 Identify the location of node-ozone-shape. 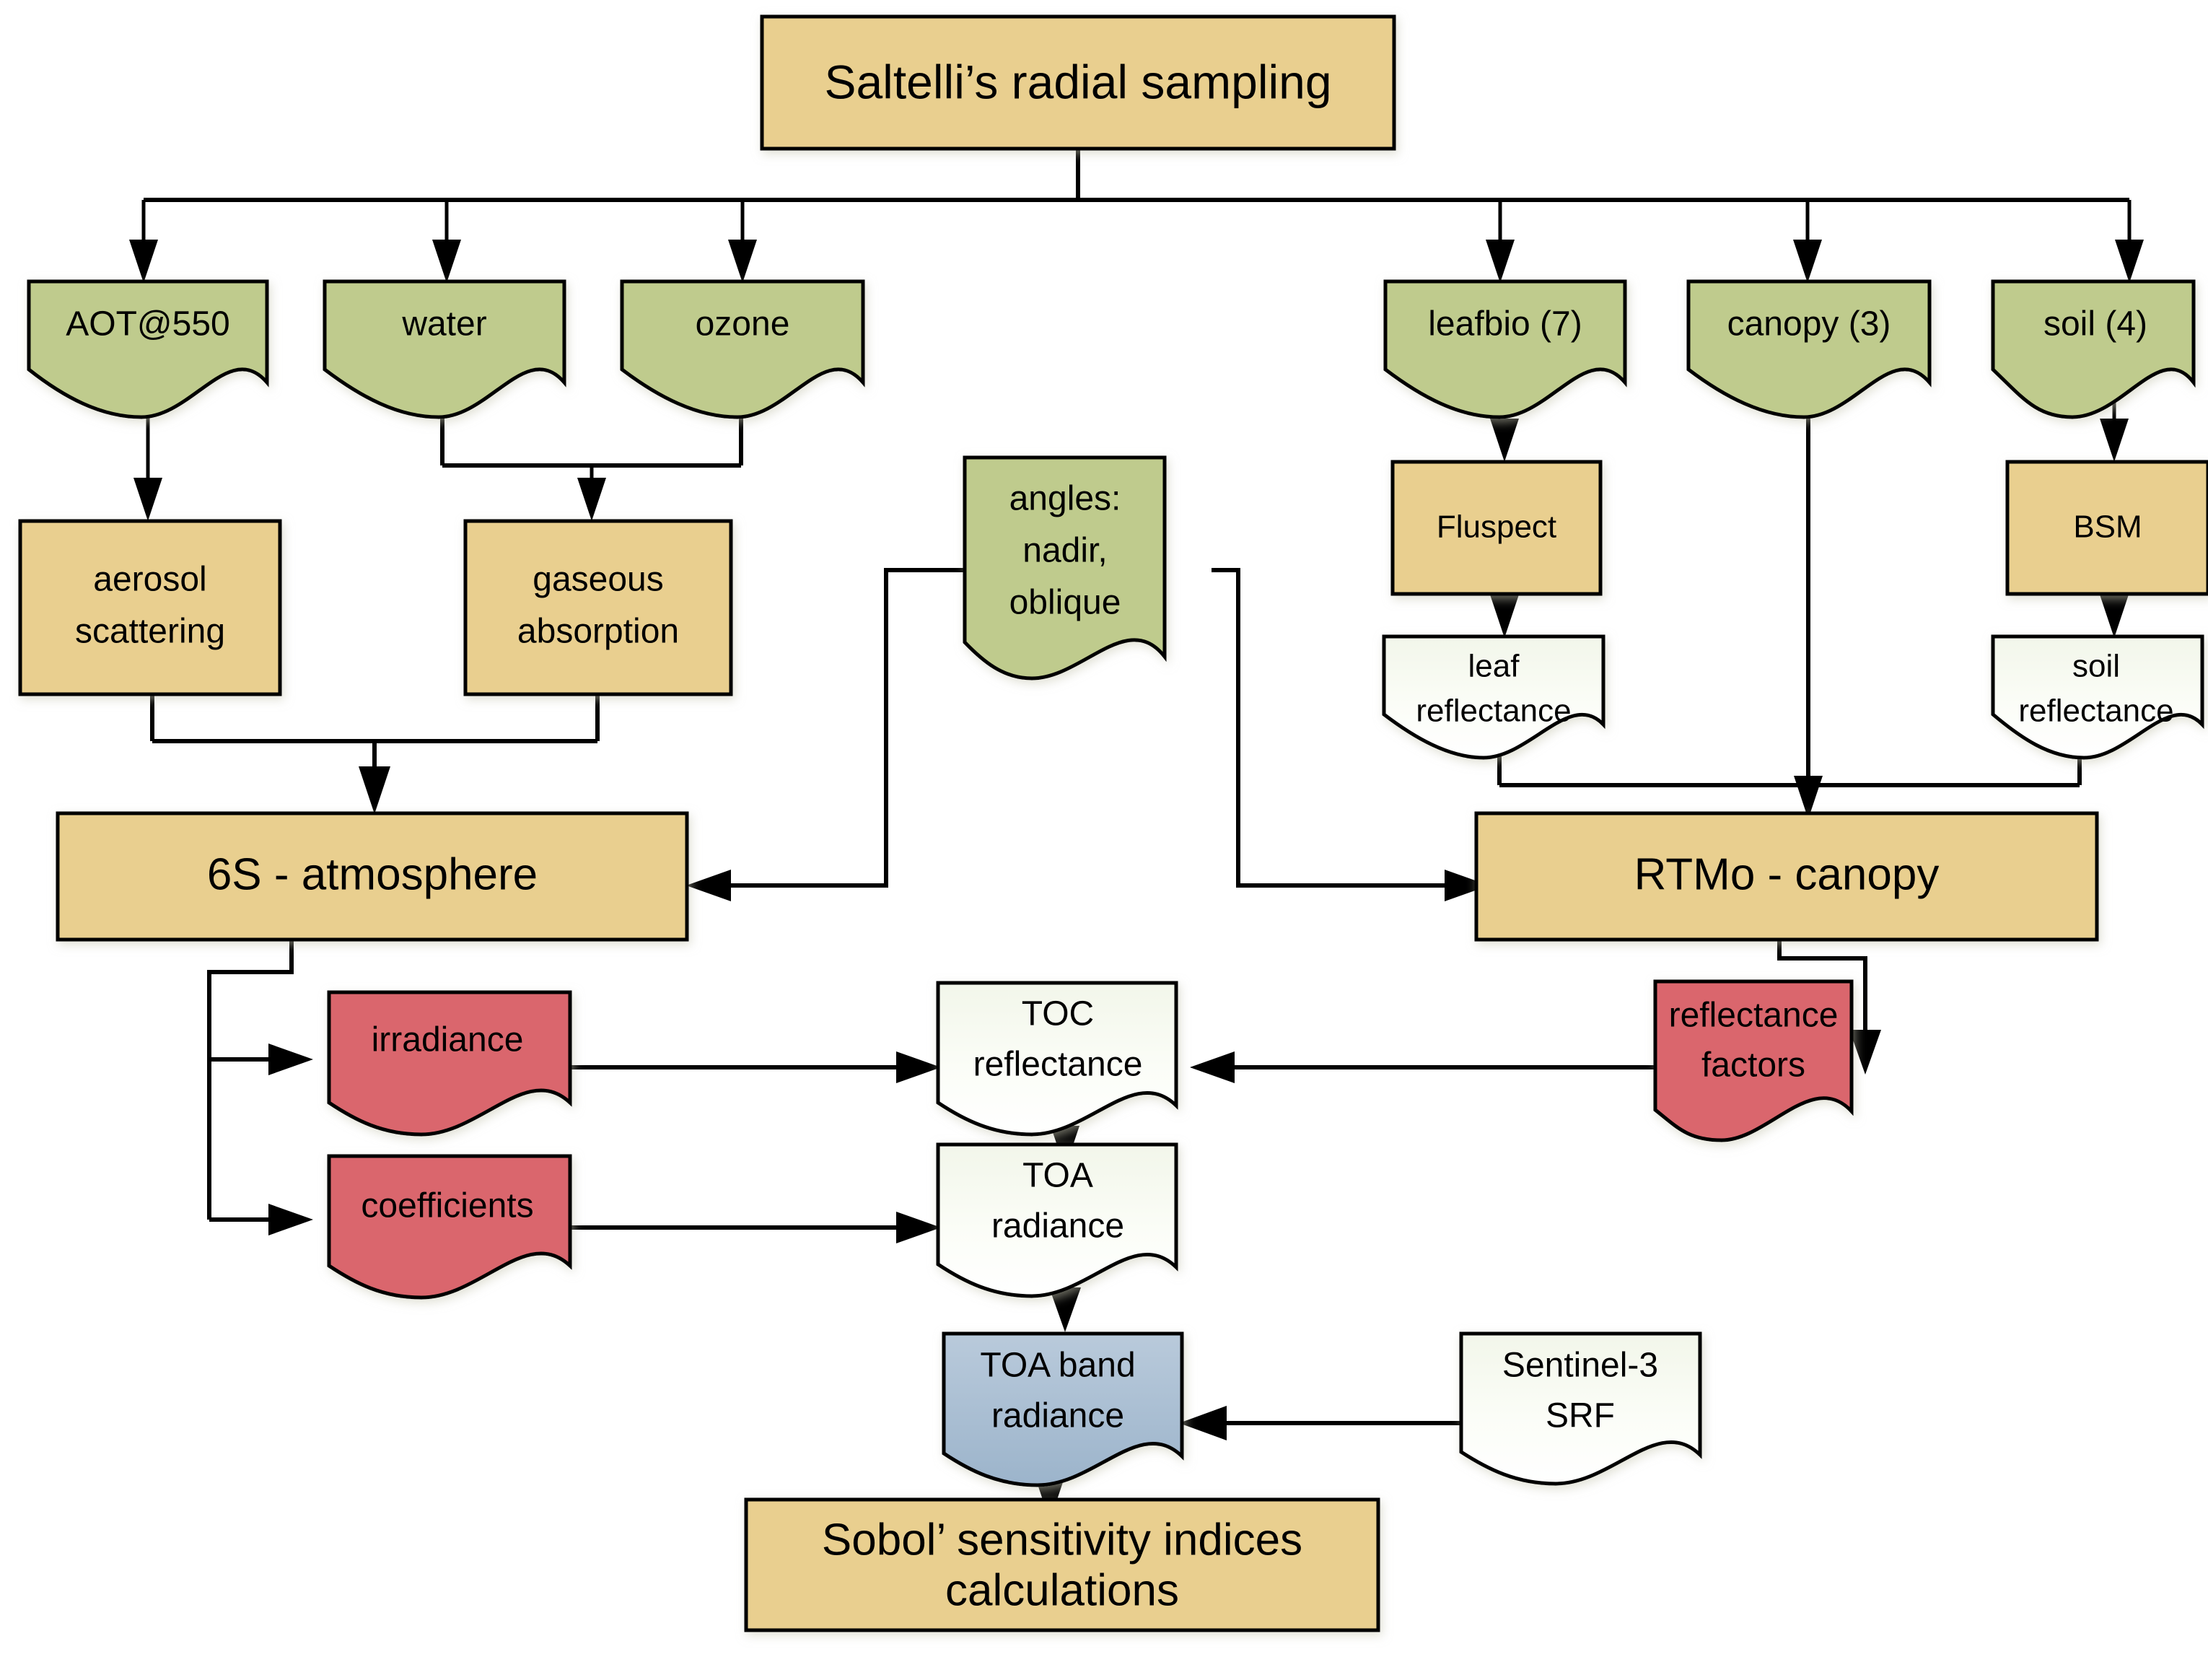
(742, 349).